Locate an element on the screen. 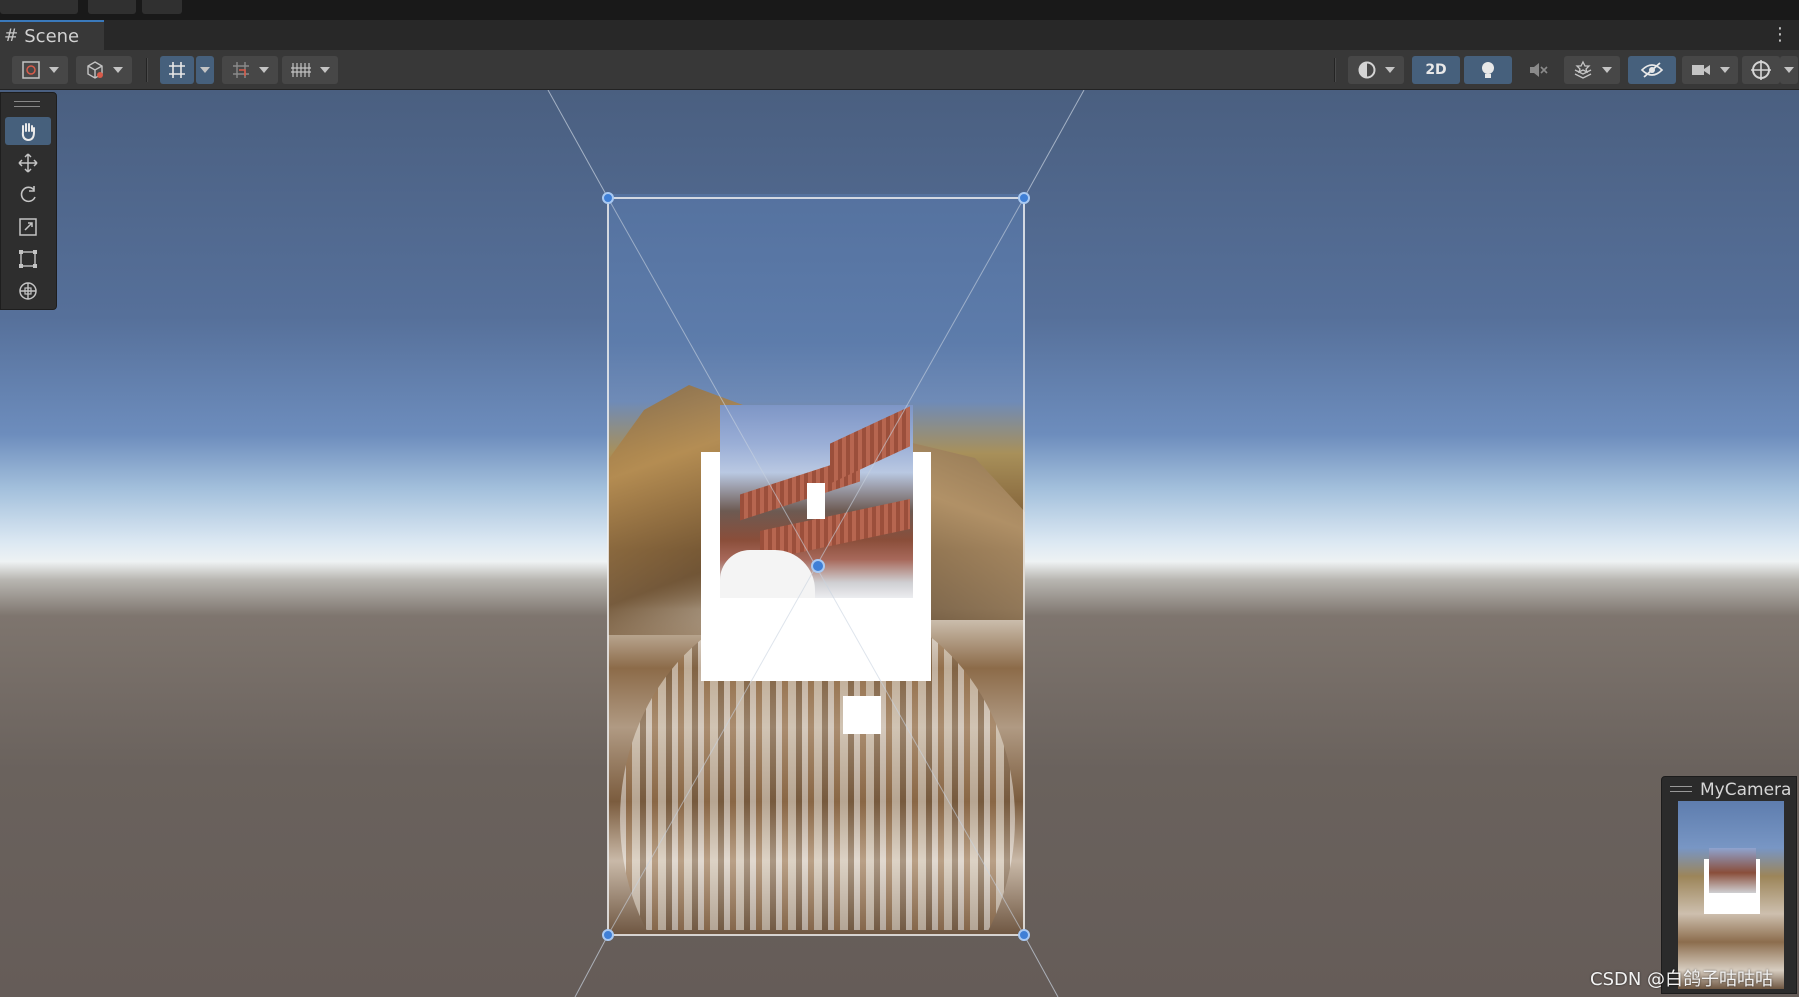 The width and height of the screenshot is (1799, 997). grid-snapping-button is located at coordinates (177, 70).